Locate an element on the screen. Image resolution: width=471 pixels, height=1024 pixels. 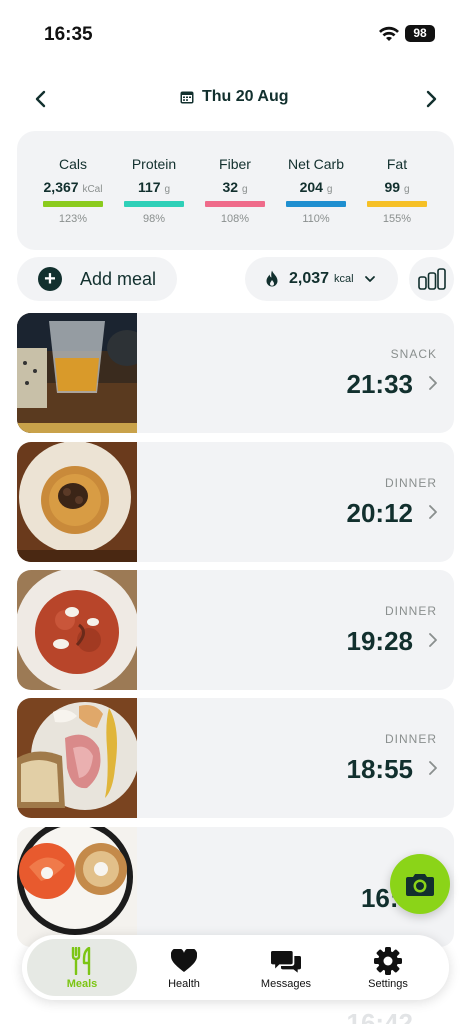
bottom-navigation: Meals Health Messages Settings is located at coordinates (235, 967).